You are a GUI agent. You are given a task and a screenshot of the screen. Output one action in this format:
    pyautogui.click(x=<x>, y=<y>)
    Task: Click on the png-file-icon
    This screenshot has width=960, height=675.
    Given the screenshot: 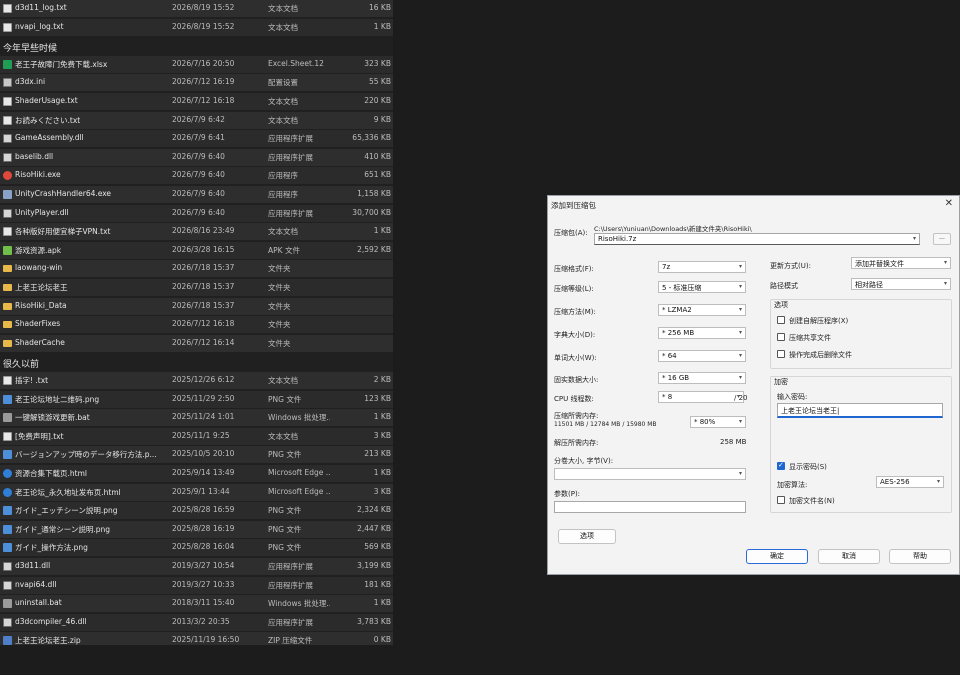 What is the action you would take?
    pyautogui.click(x=7, y=548)
    